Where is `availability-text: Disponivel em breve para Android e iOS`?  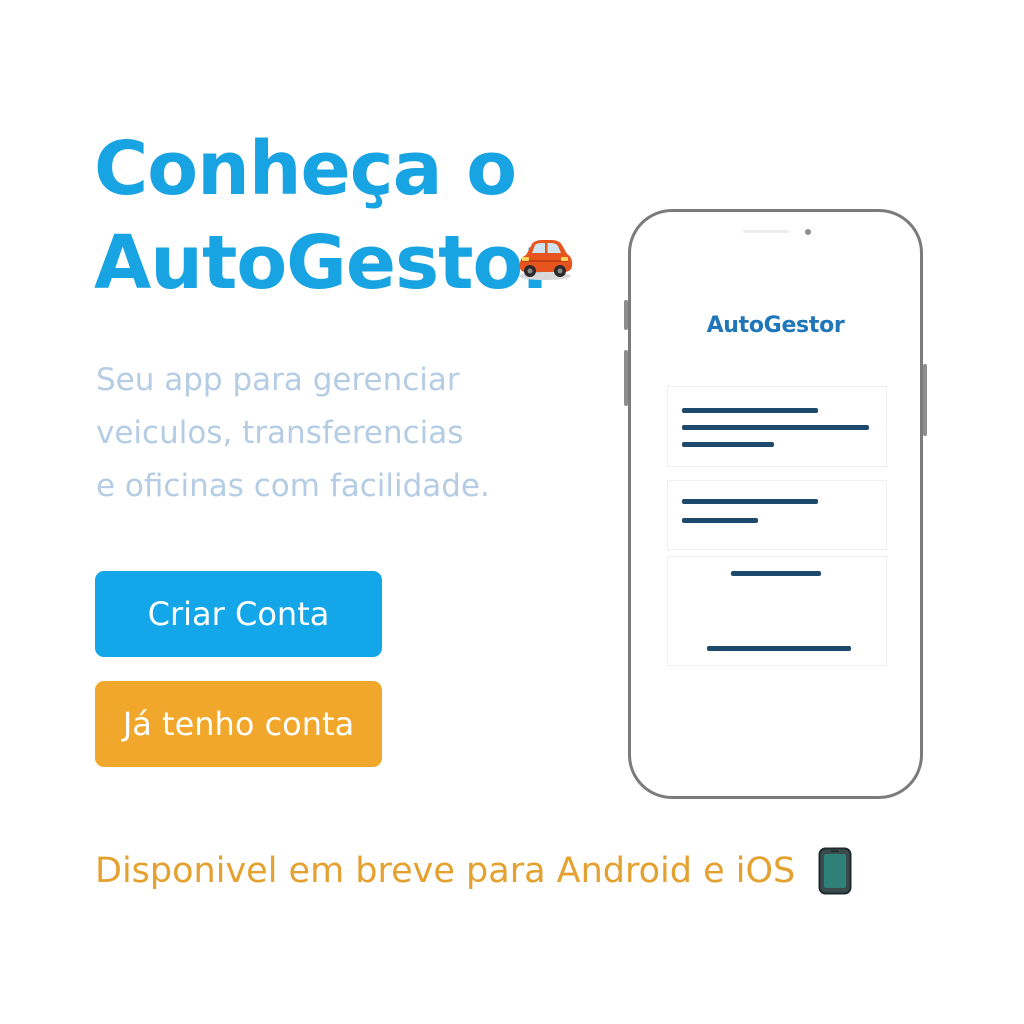 availability-text: Disponivel em breve para Android e iOS is located at coordinates (445, 871).